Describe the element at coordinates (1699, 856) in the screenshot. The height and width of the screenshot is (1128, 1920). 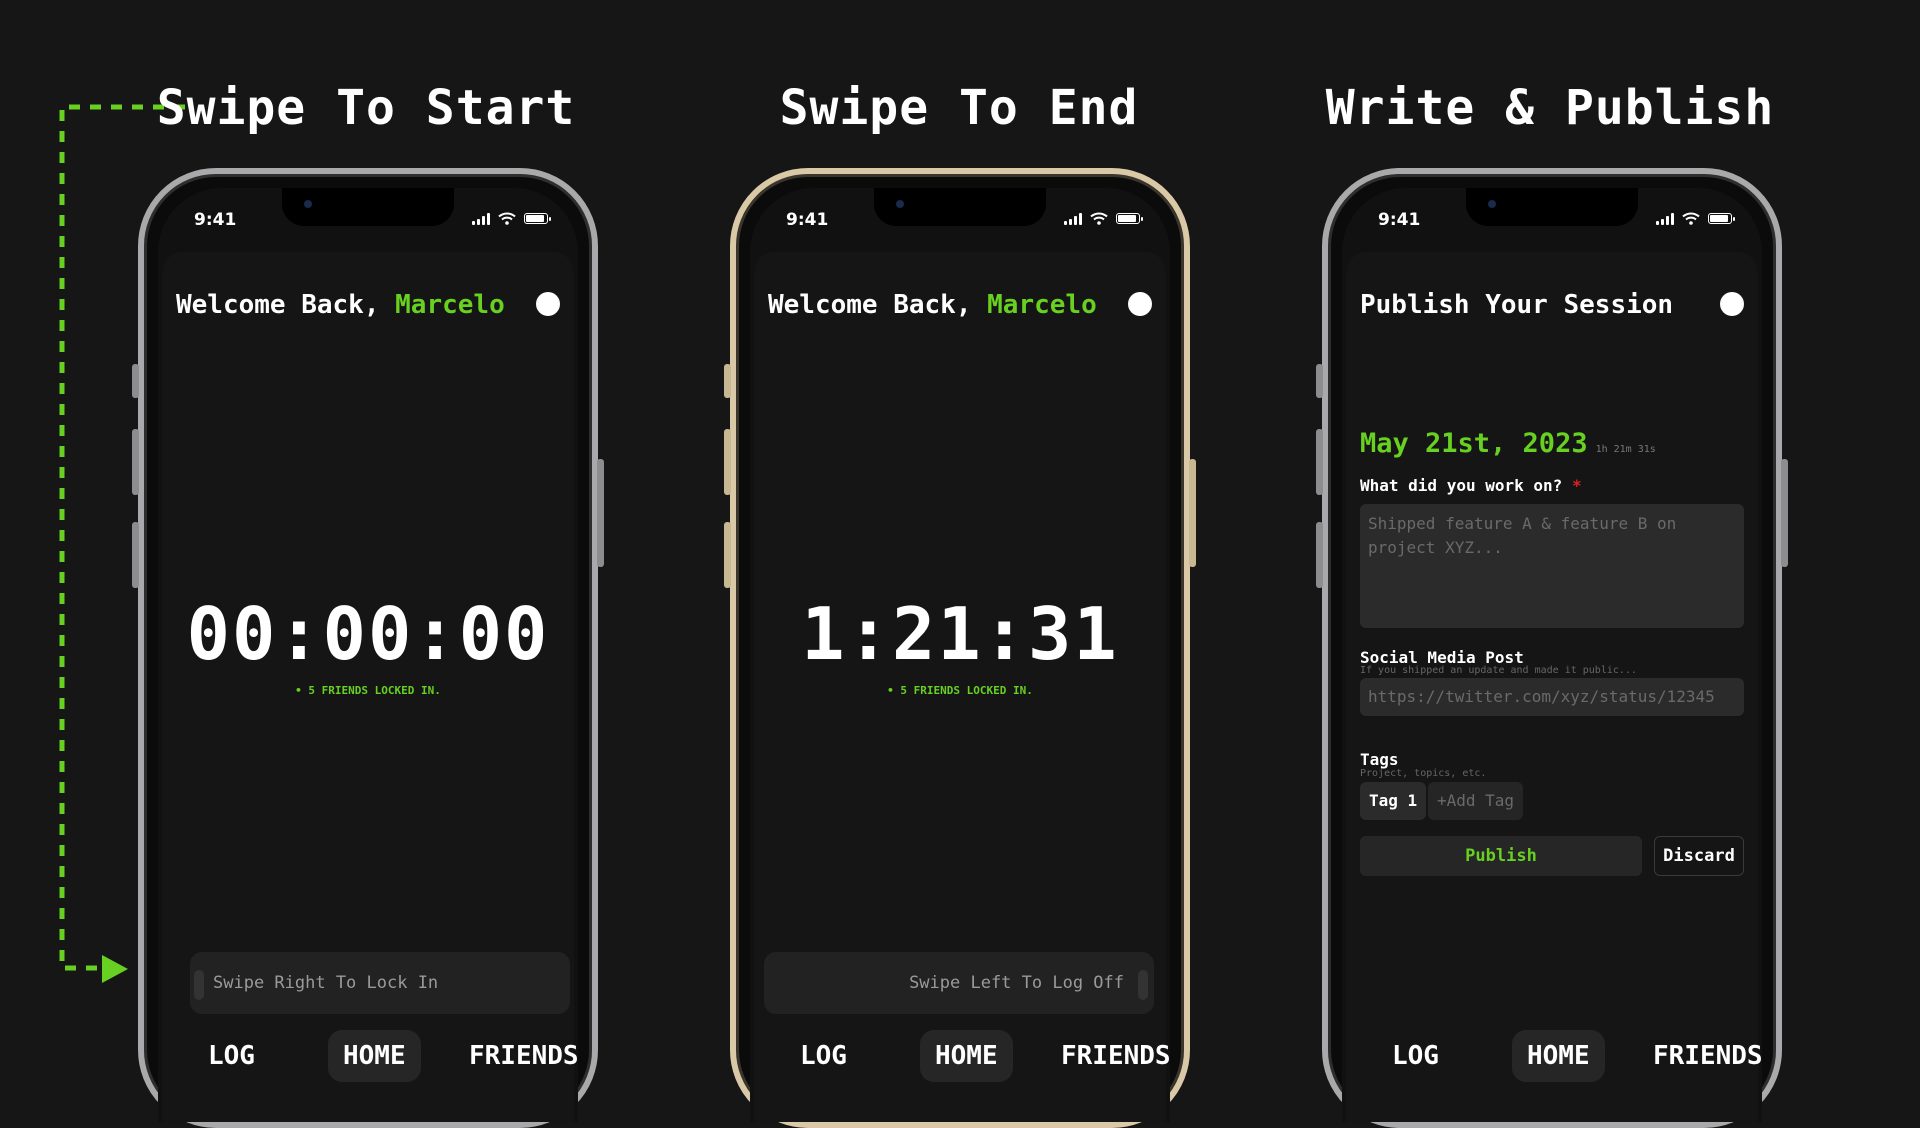
I see `discard-button: Discard` at that location.